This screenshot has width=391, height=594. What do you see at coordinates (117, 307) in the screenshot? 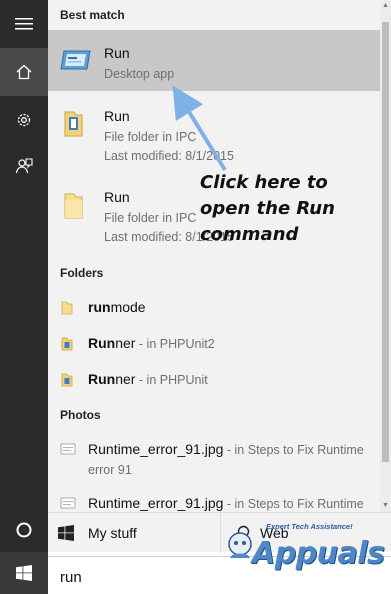
I see `folder-item-label: runmode` at bounding box center [117, 307].